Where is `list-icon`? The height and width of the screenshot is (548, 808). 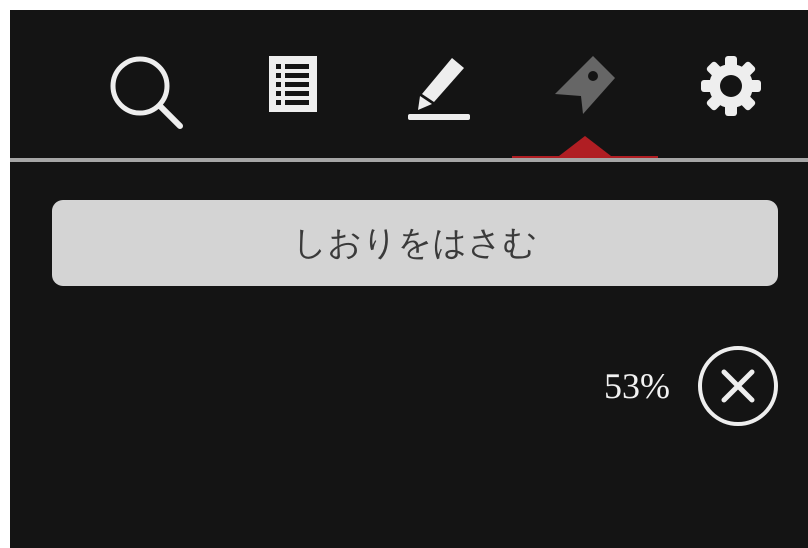 list-icon is located at coordinates (293, 84).